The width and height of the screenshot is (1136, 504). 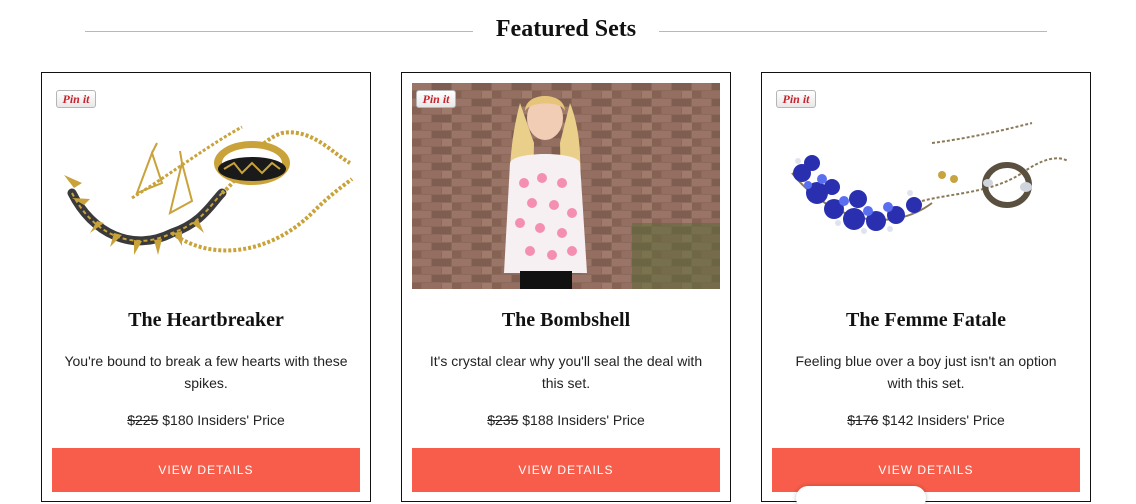 I want to click on product-title: The Femme Fatale, so click(x=926, y=320).